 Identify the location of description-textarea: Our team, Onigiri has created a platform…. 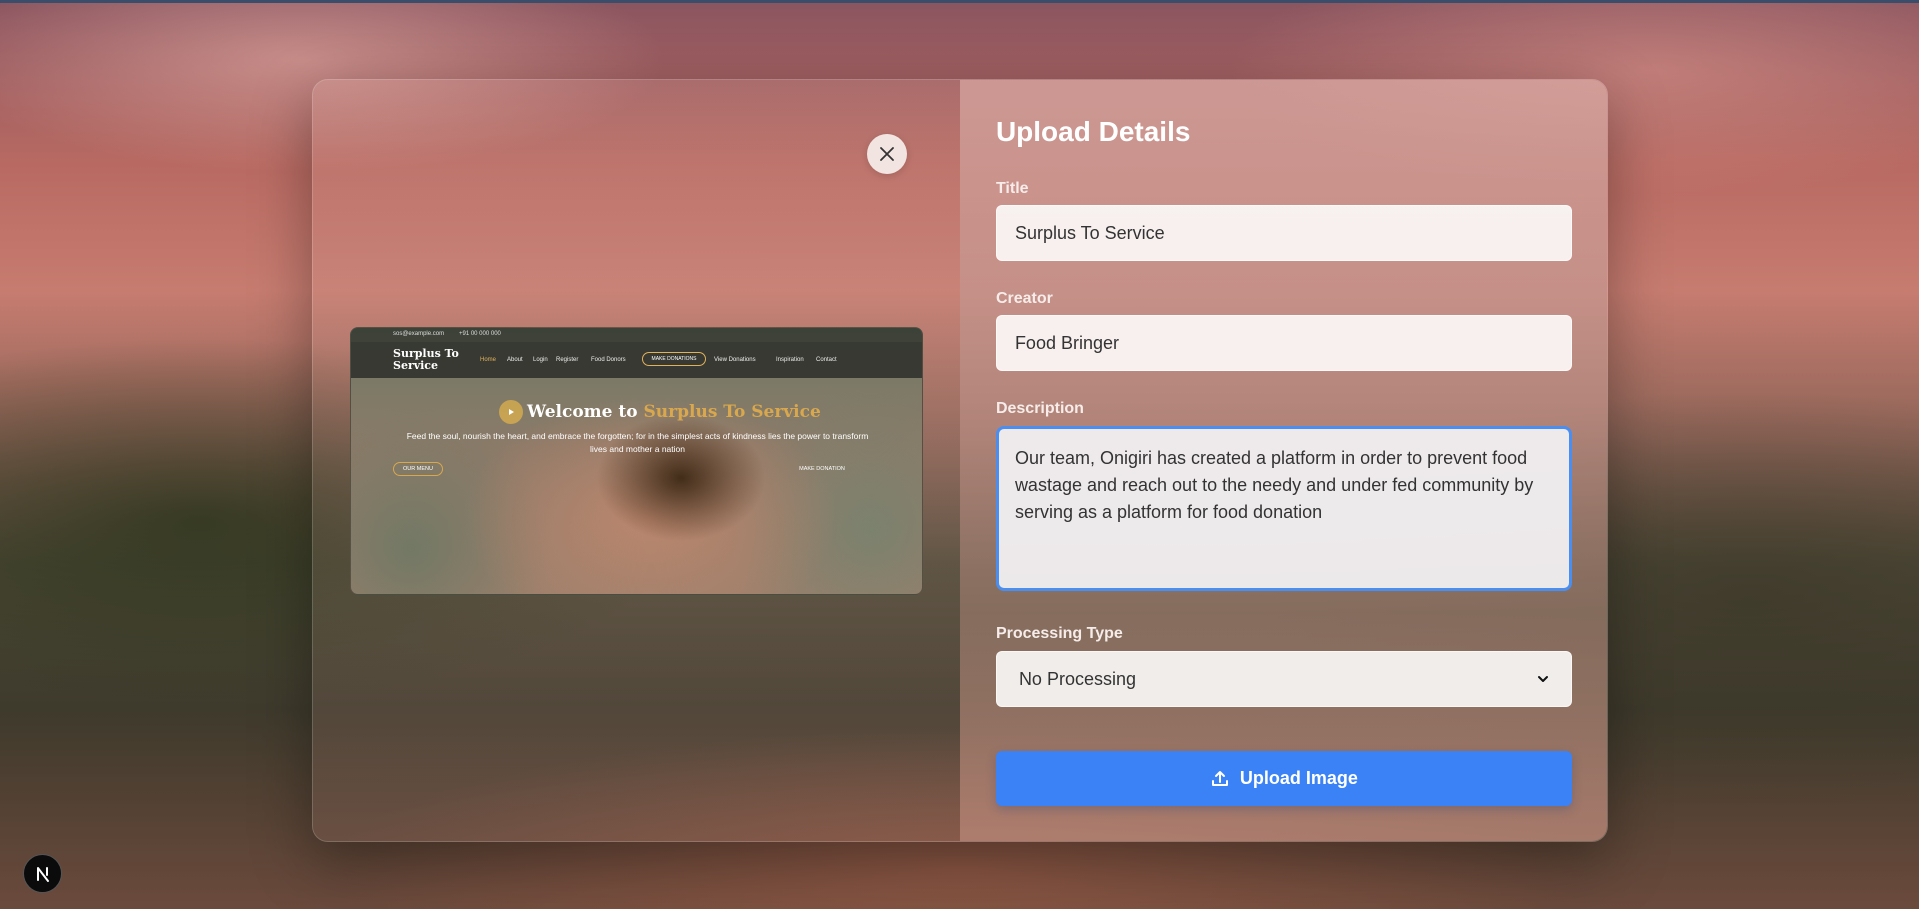
(1283, 508).